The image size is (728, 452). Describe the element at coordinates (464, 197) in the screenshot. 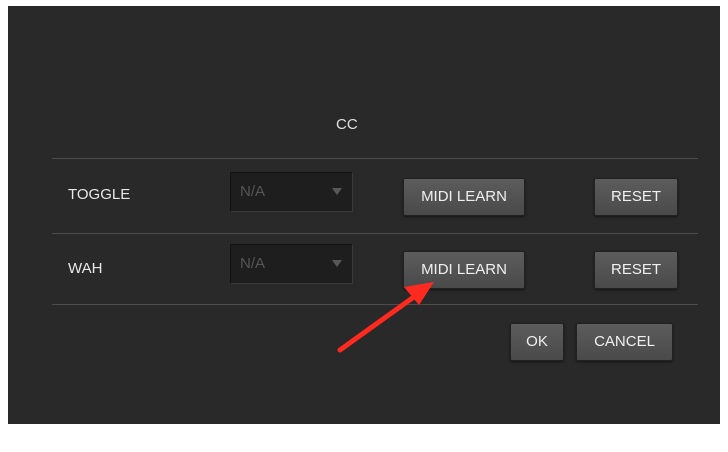

I see `toggle-midi-learn-button: MIDI LEARN` at that location.